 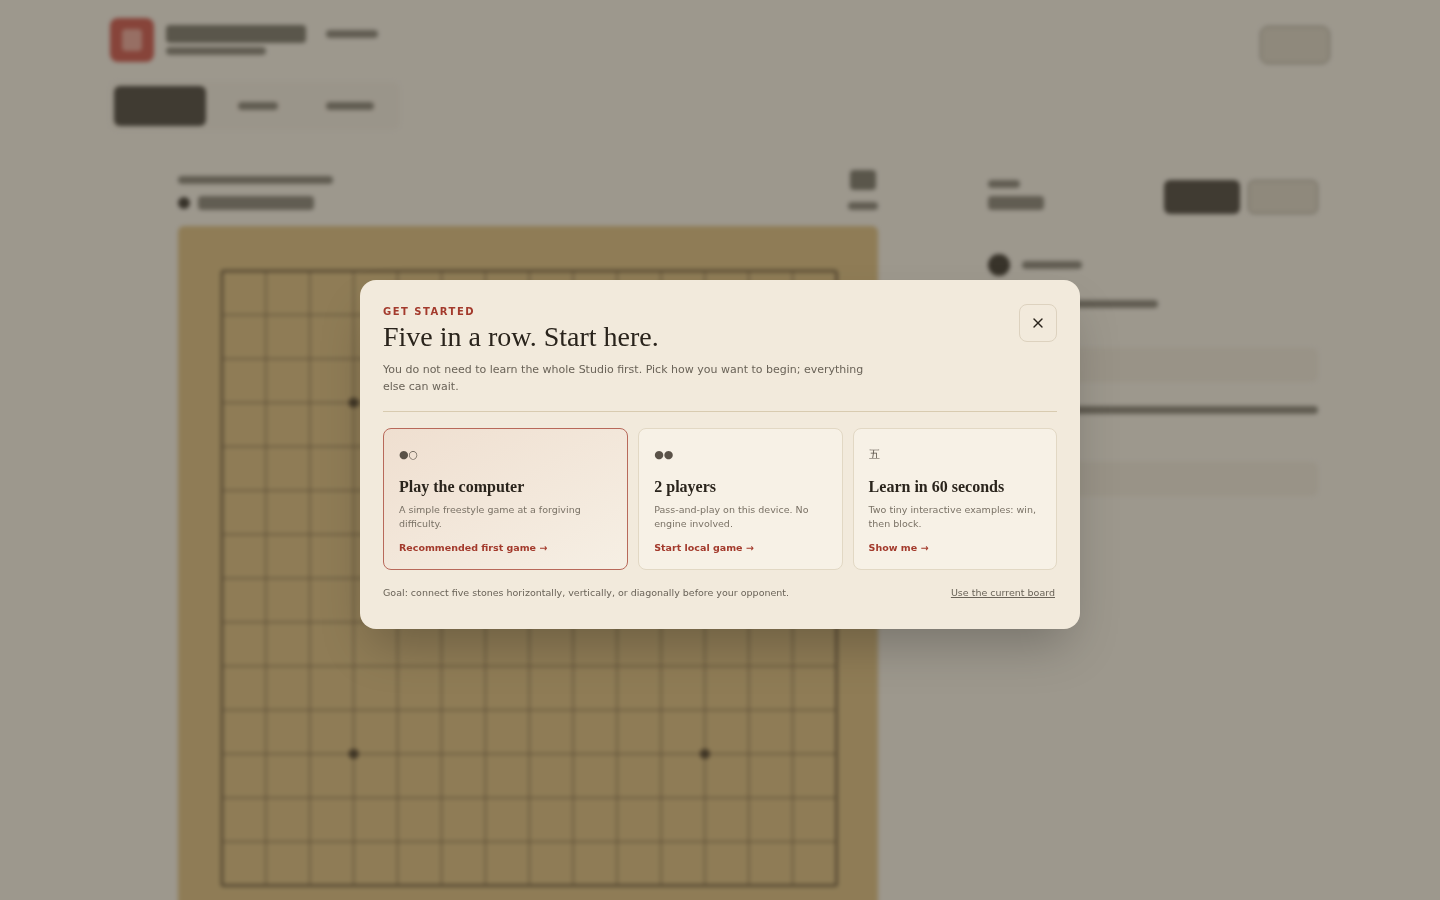 What do you see at coordinates (685, 487) in the screenshot?
I see `option-title: 2 players` at bounding box center [685, 487].